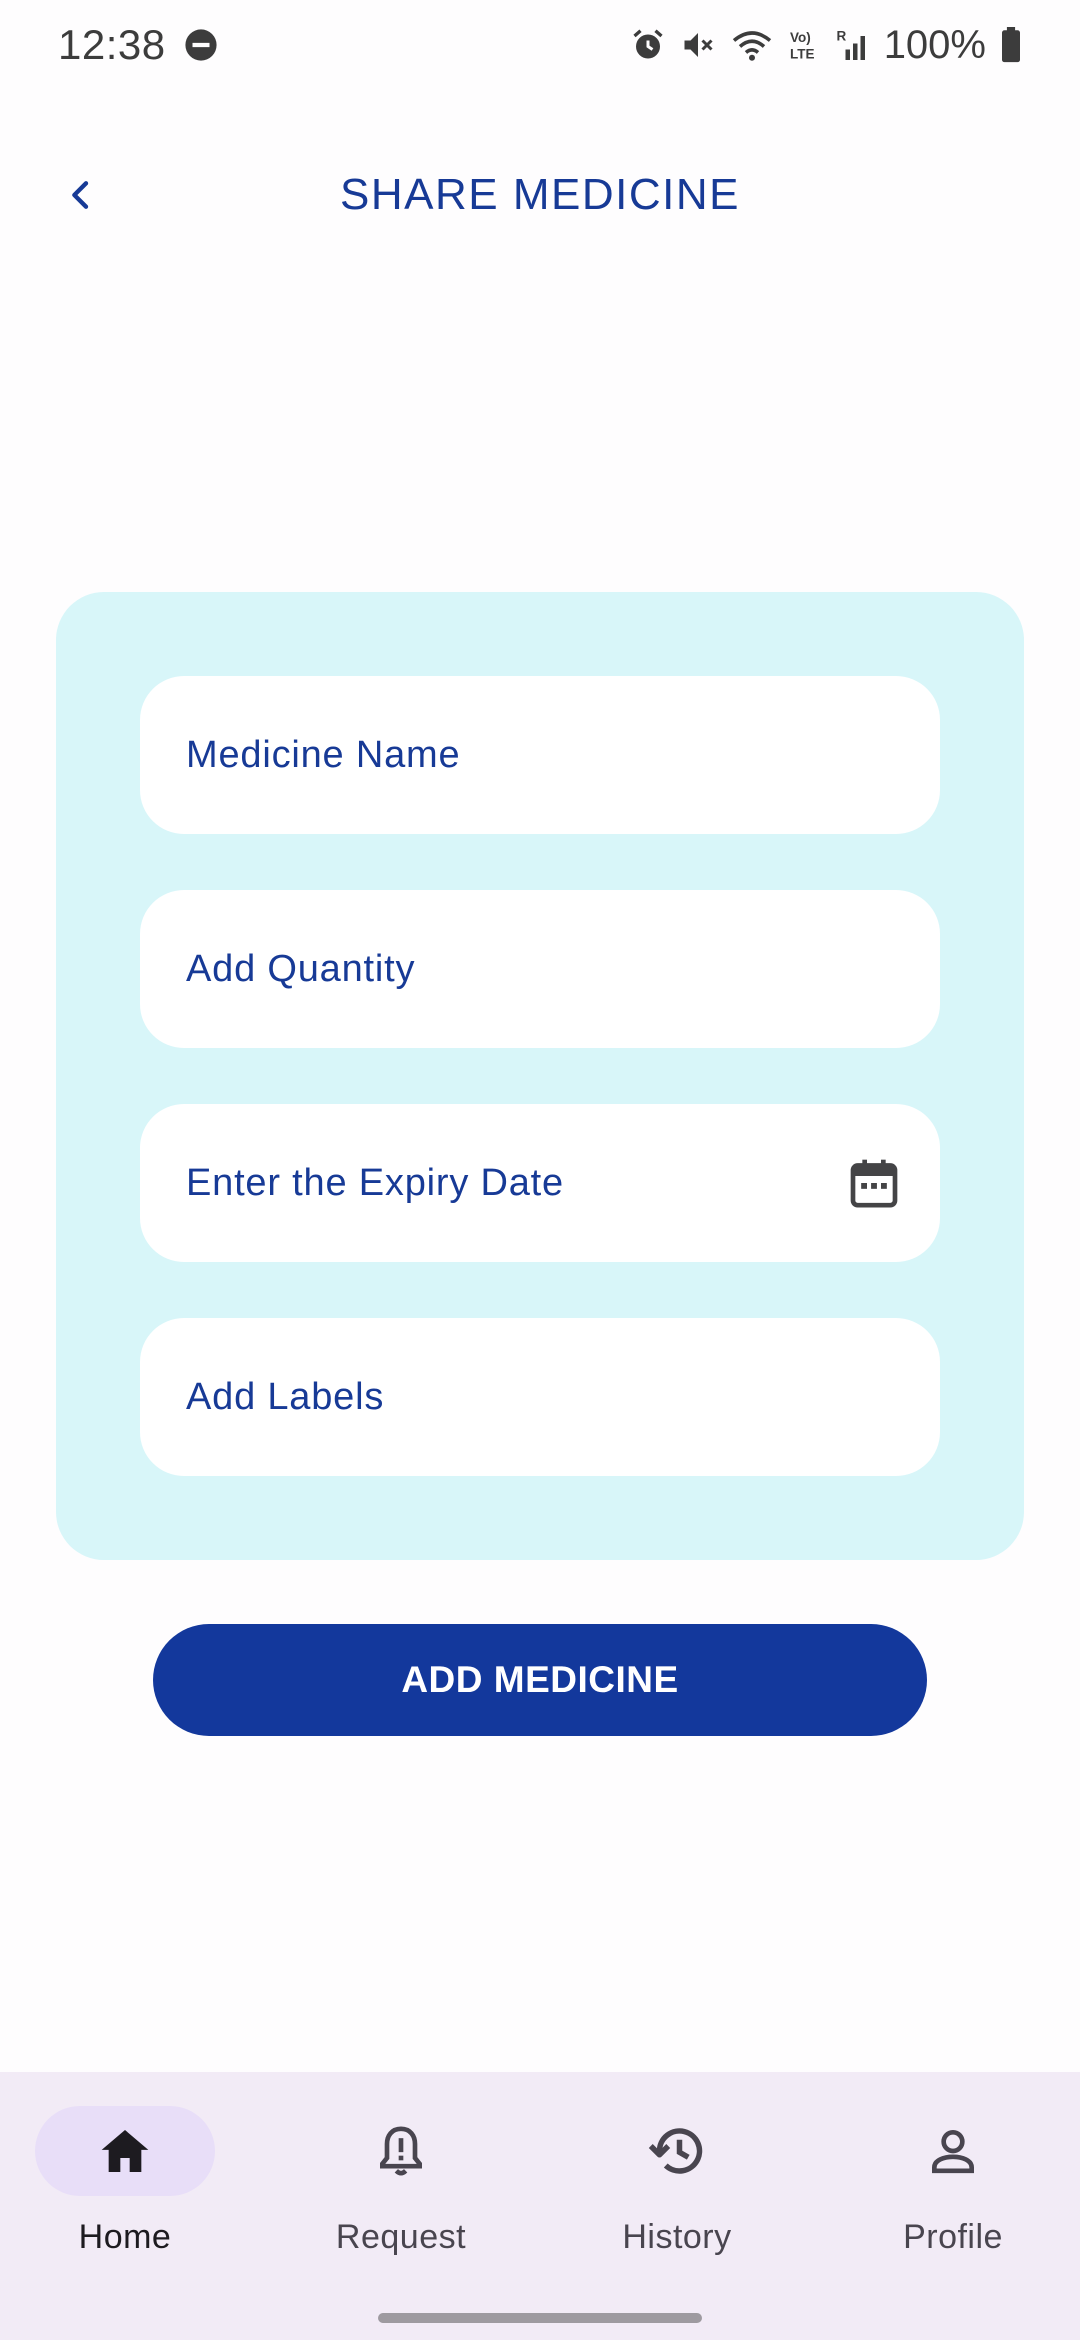 The width and height of the screenshot is (1080, 2340). I want to click on volte-icon: Vo) LTE, so click(802, 46).